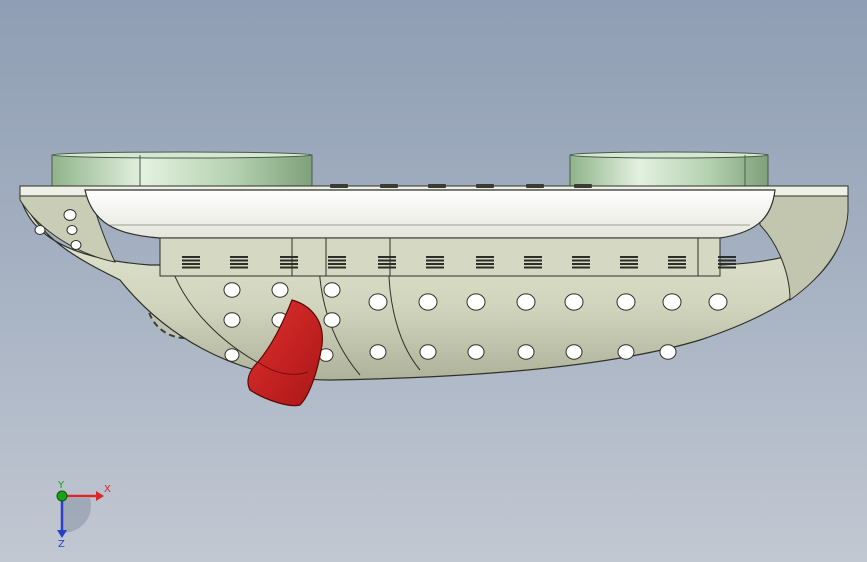 This screenshot has height=562, width=867. What do you see at coordinates (100, 496) in the screenshot?
I see `x-axis-arrowhead` at bounding box center [100, 496].